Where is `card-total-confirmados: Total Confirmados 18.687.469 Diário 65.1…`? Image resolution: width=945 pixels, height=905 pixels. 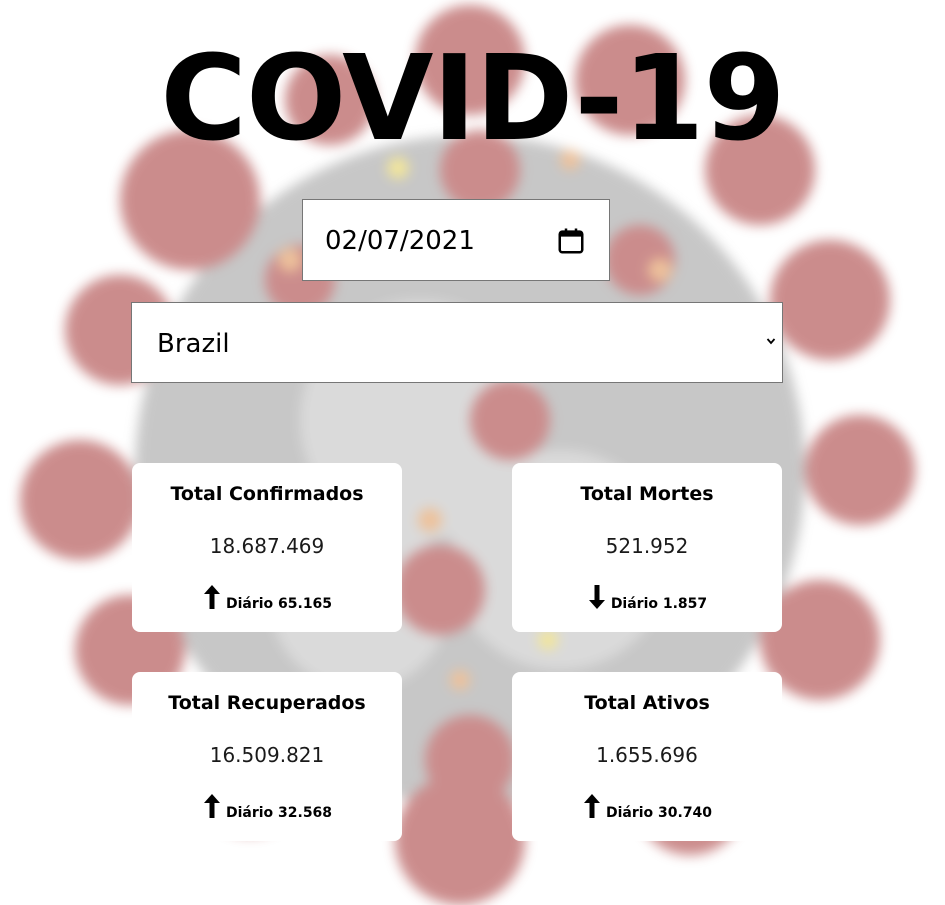 card-total-confirmados: Total Confirmados 18.687.469 Diário 65.1… is located at coordinates (267, 547).